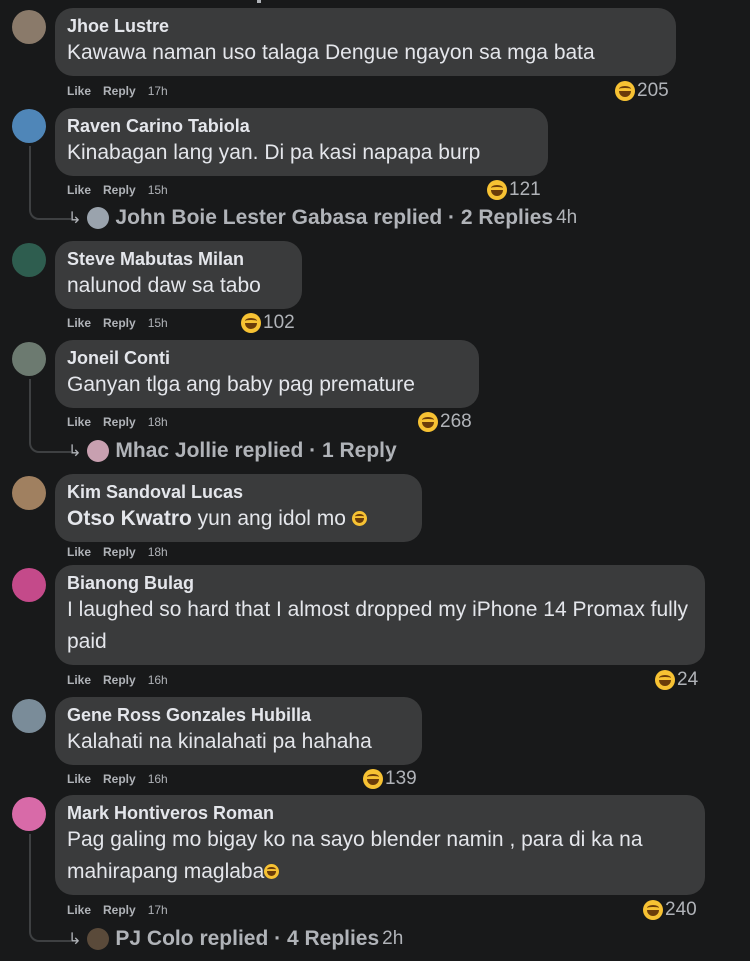 This screenshot has height=961, width=750. Describe the element at coordinates (164, 285) in the screenshot. I see `comment-text: nalunod daw sa tabo` at that location.